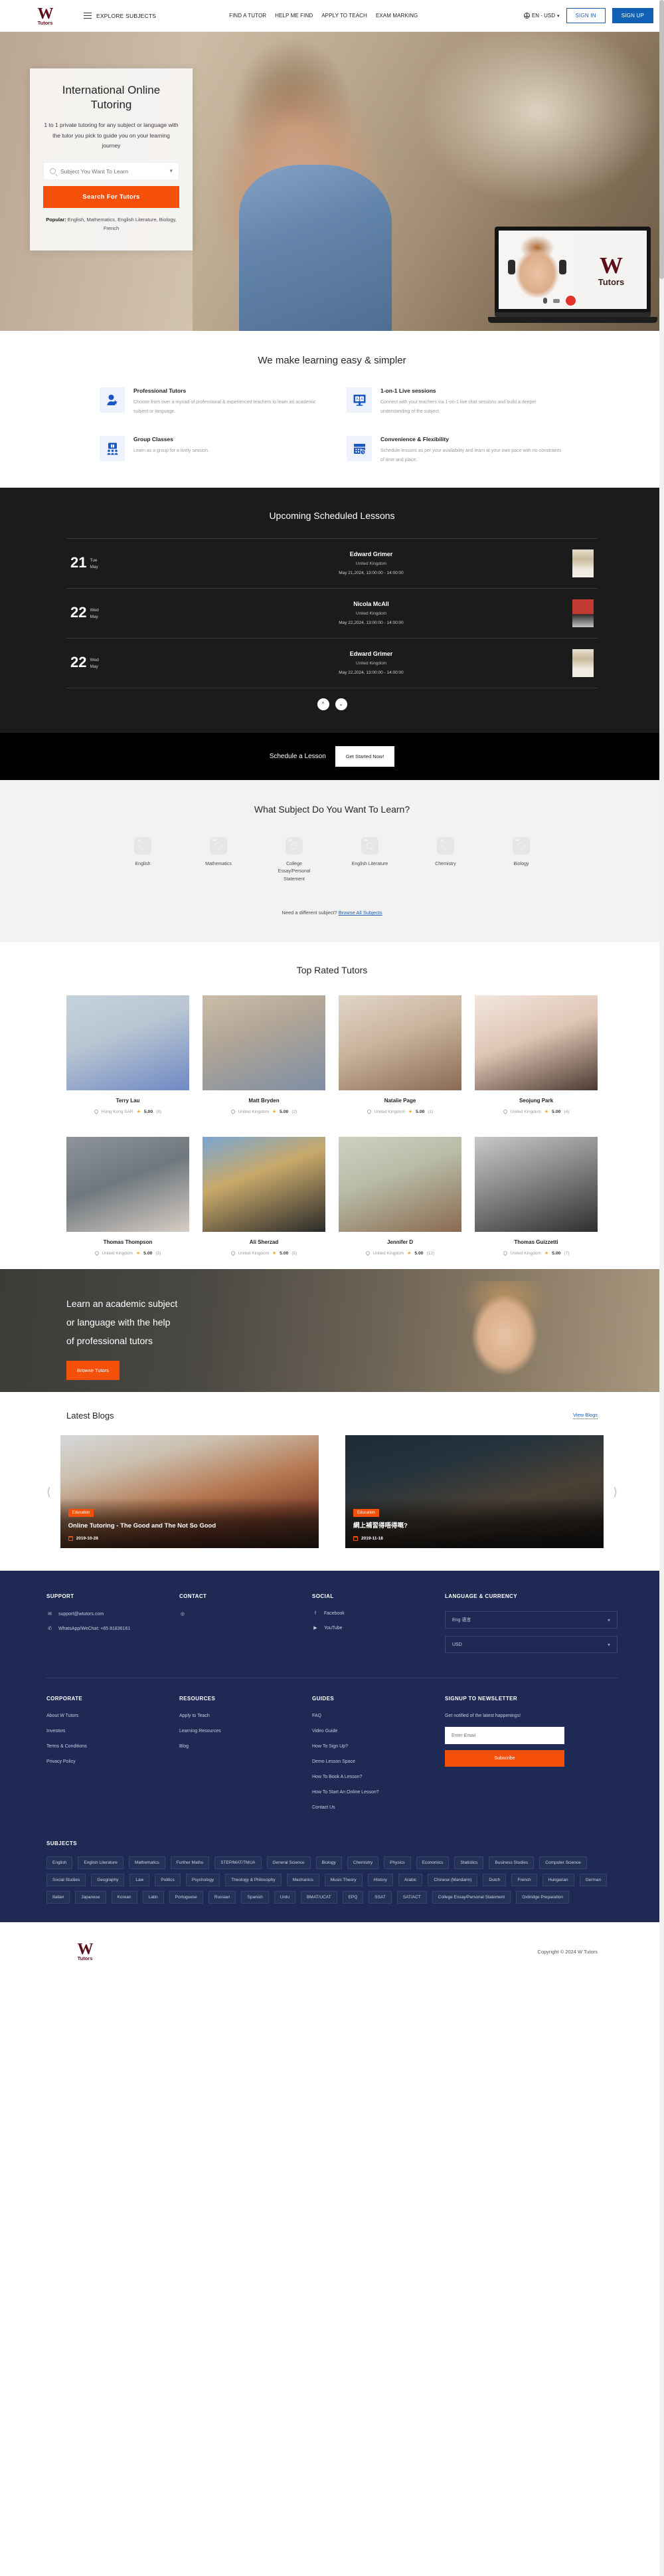  Describe the element at coordinates (112, 1716) in the screenshot. I see `link-about-w-tutors: About W Tutors` at that location.